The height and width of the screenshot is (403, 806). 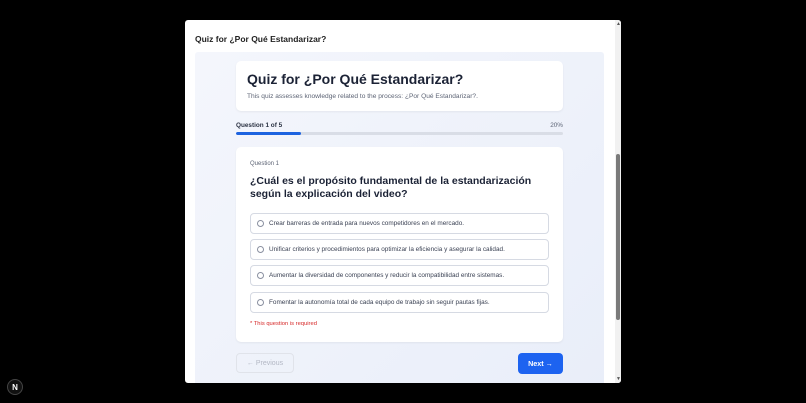 What do you see at coordinates (556, 125) in the screenshot?
I see `progress-percent: 20%` at bounding box center [556, 125].